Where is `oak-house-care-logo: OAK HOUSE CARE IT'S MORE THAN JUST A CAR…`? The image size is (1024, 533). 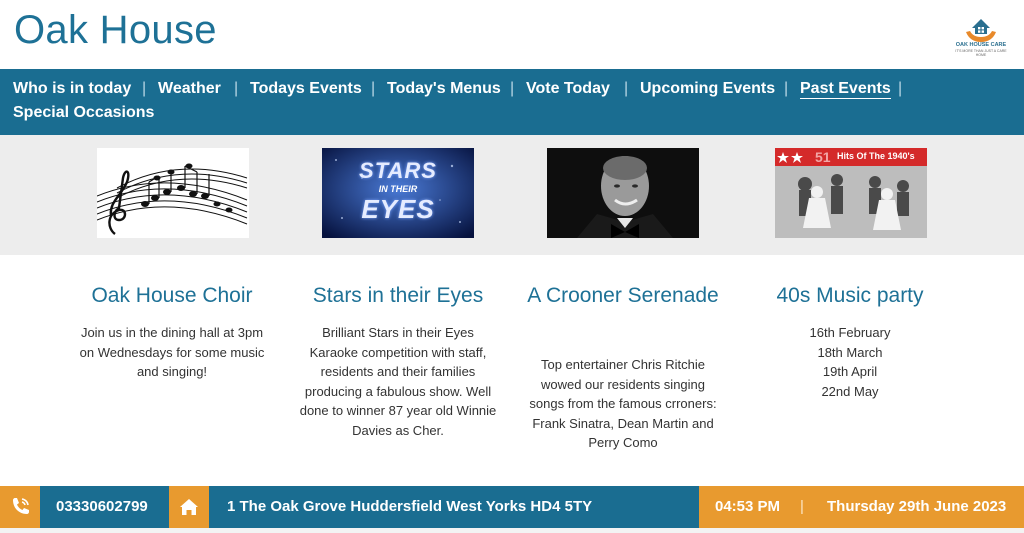
oak-house-care-logo: OAK HOUSE CARE IT'S MORE THAN JUST A CAR… is located at coordinates (981, 37).